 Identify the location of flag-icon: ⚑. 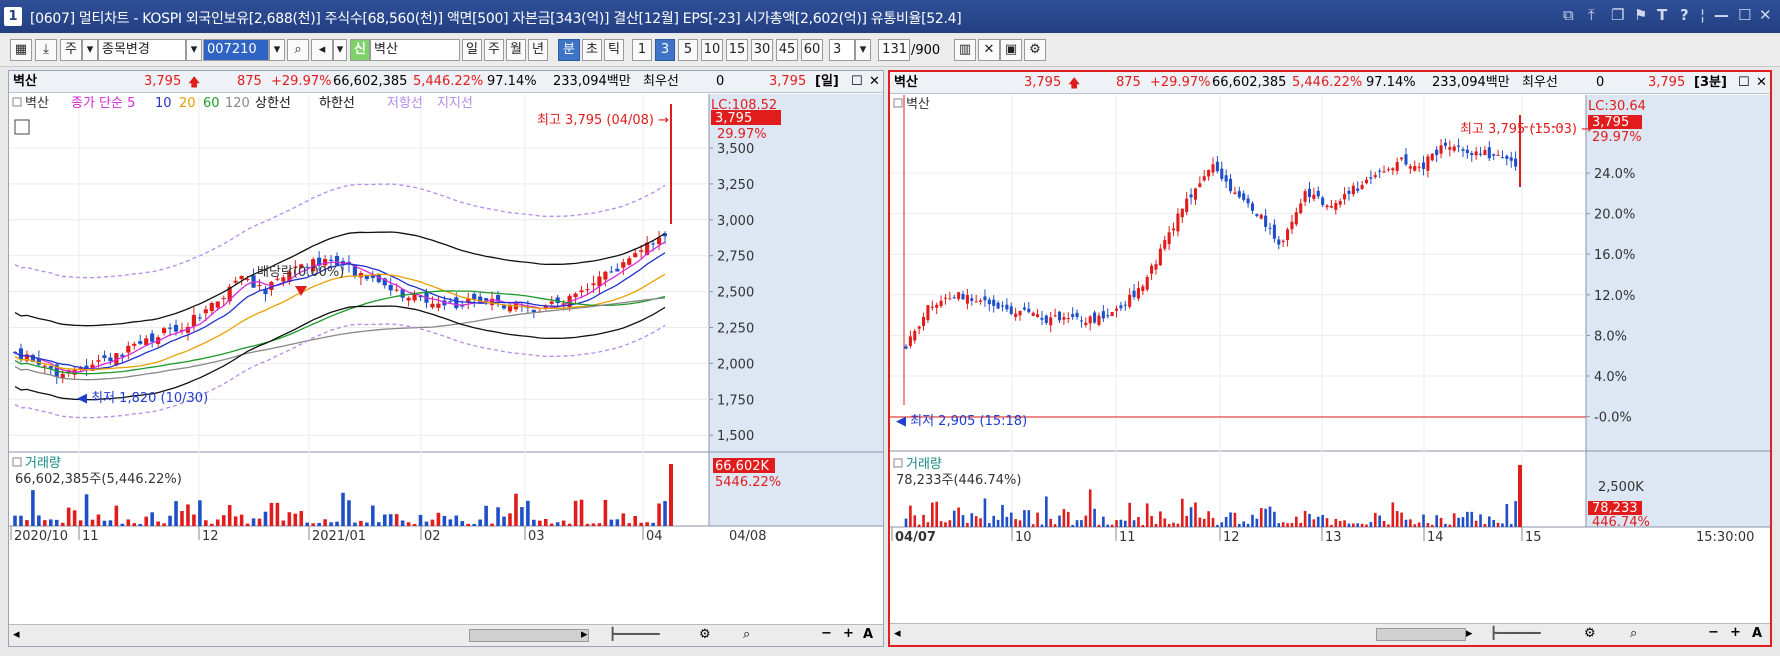
(1640, 15).